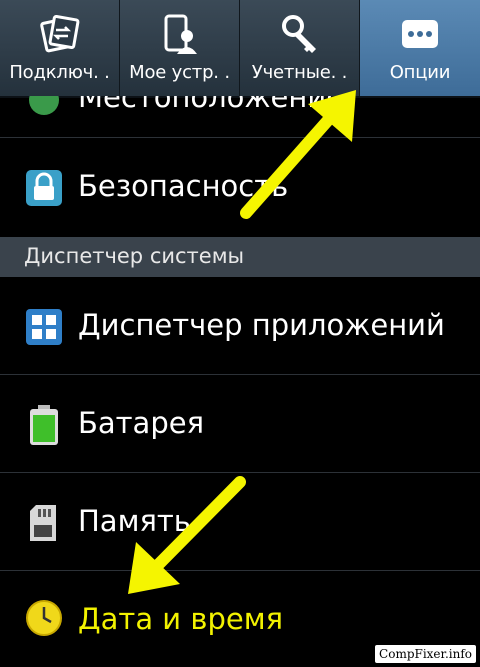  Describe the element at coordinates (141, 423) in the screenshot. I see `list-item-battery-label: Батарея` at that location.